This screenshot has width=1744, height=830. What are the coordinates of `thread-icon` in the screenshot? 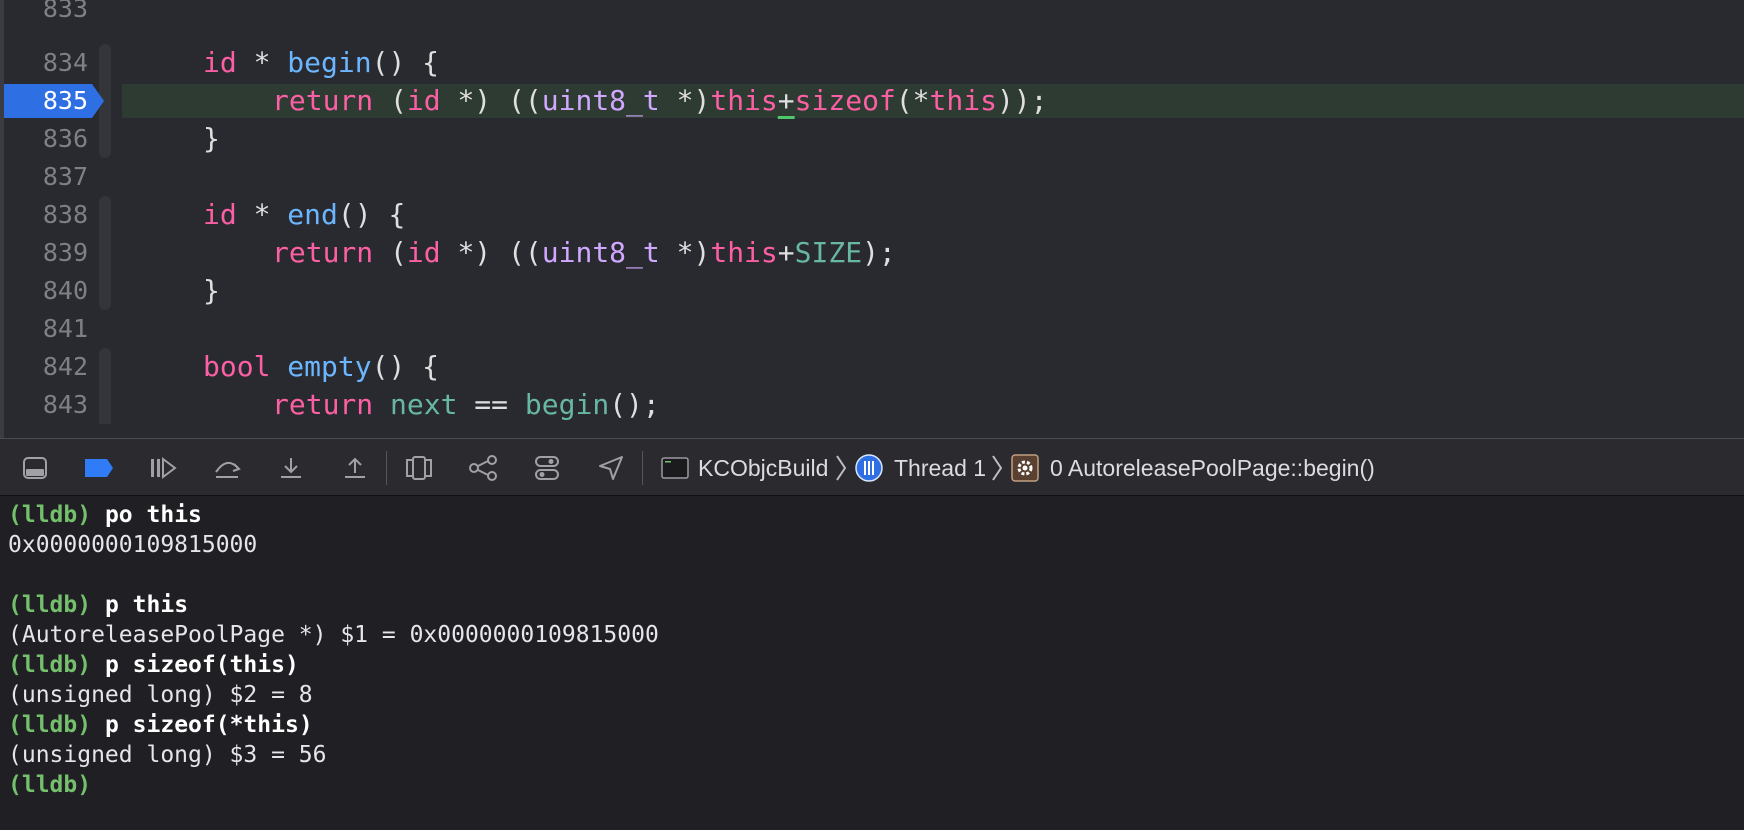 It's located at (869, 468).